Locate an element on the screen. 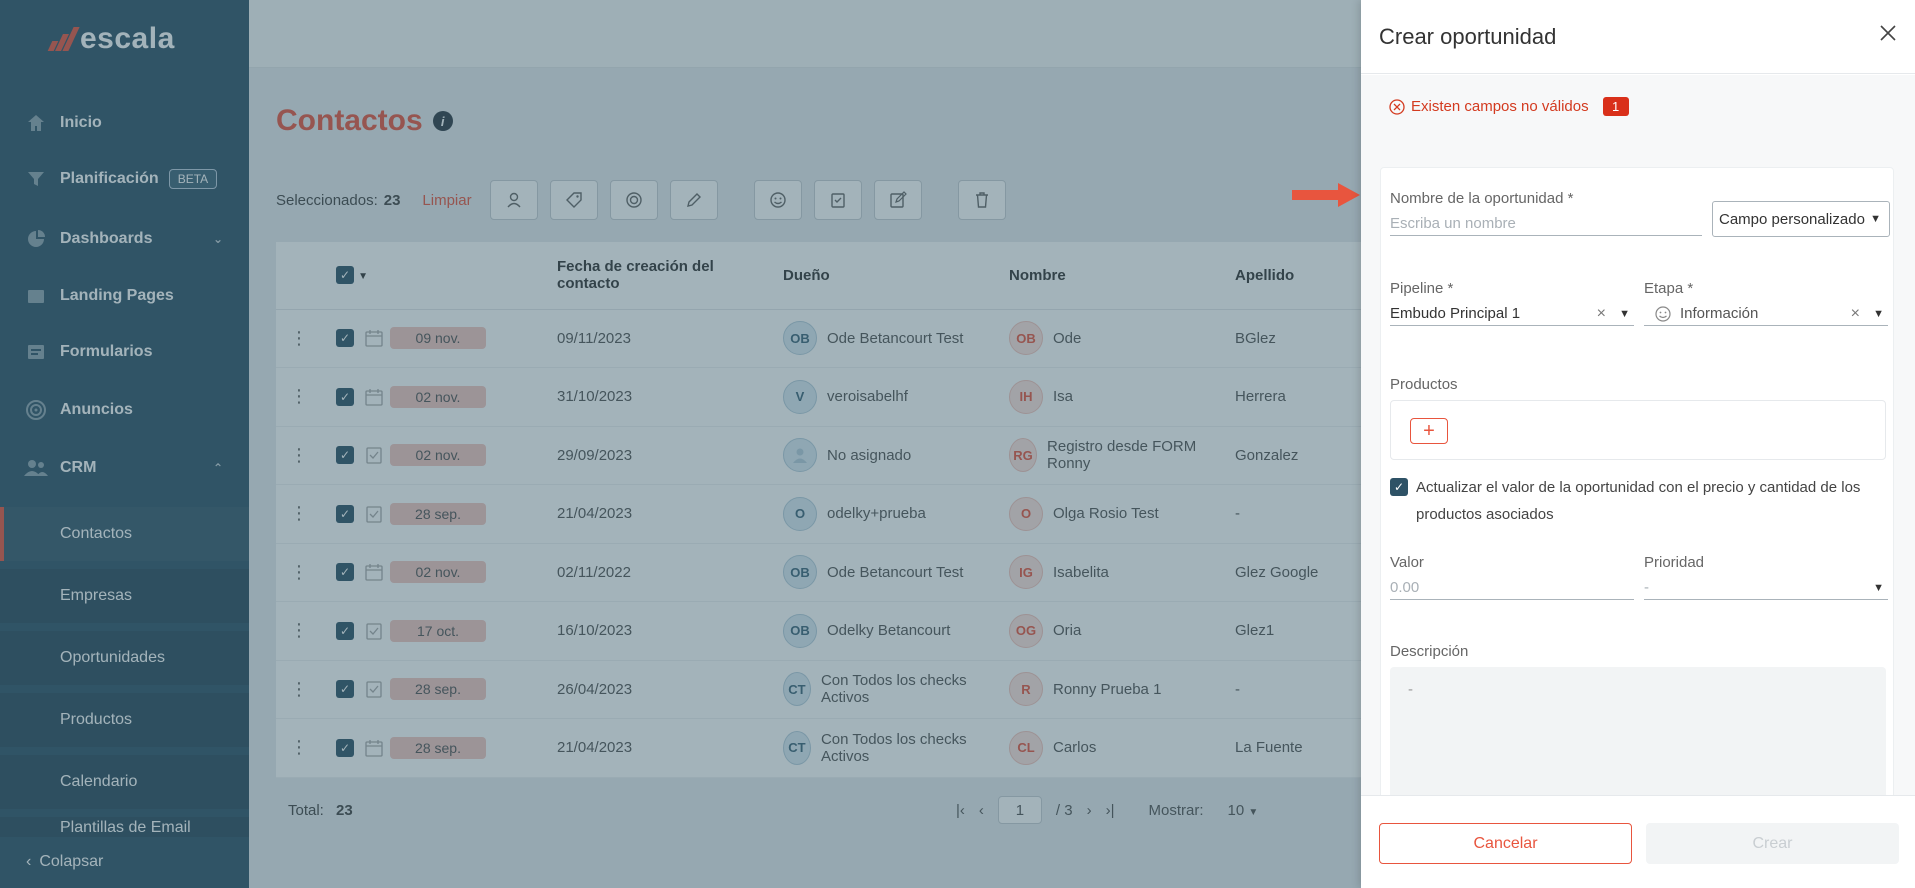 This screenshot has height=888, width=1915. value-placeholder: 0.00 is located at coordinates (1405, 587).